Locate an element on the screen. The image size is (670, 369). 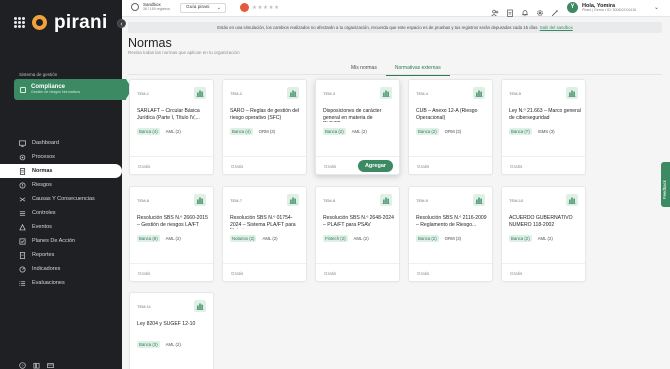
magic-wand-icon is located at coordinates (555, 10).